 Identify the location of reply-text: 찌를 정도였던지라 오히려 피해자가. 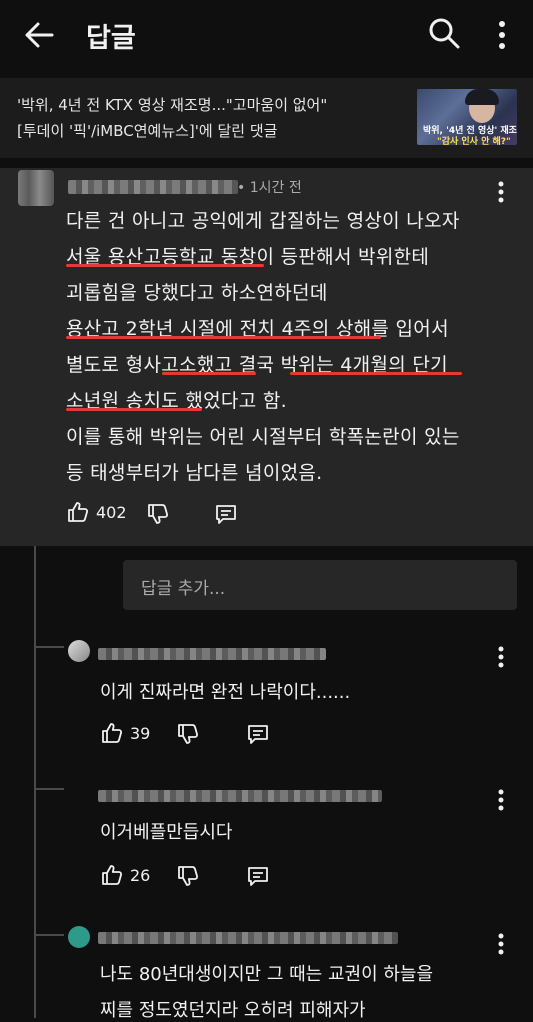
(233, 1010).